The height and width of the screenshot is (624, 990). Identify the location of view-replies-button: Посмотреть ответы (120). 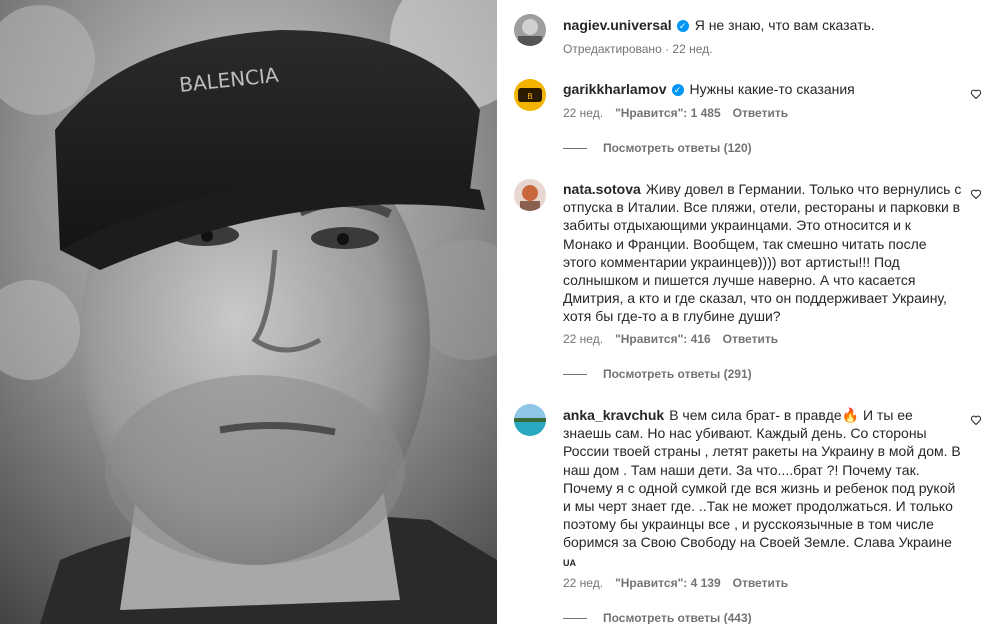
(657, 148).